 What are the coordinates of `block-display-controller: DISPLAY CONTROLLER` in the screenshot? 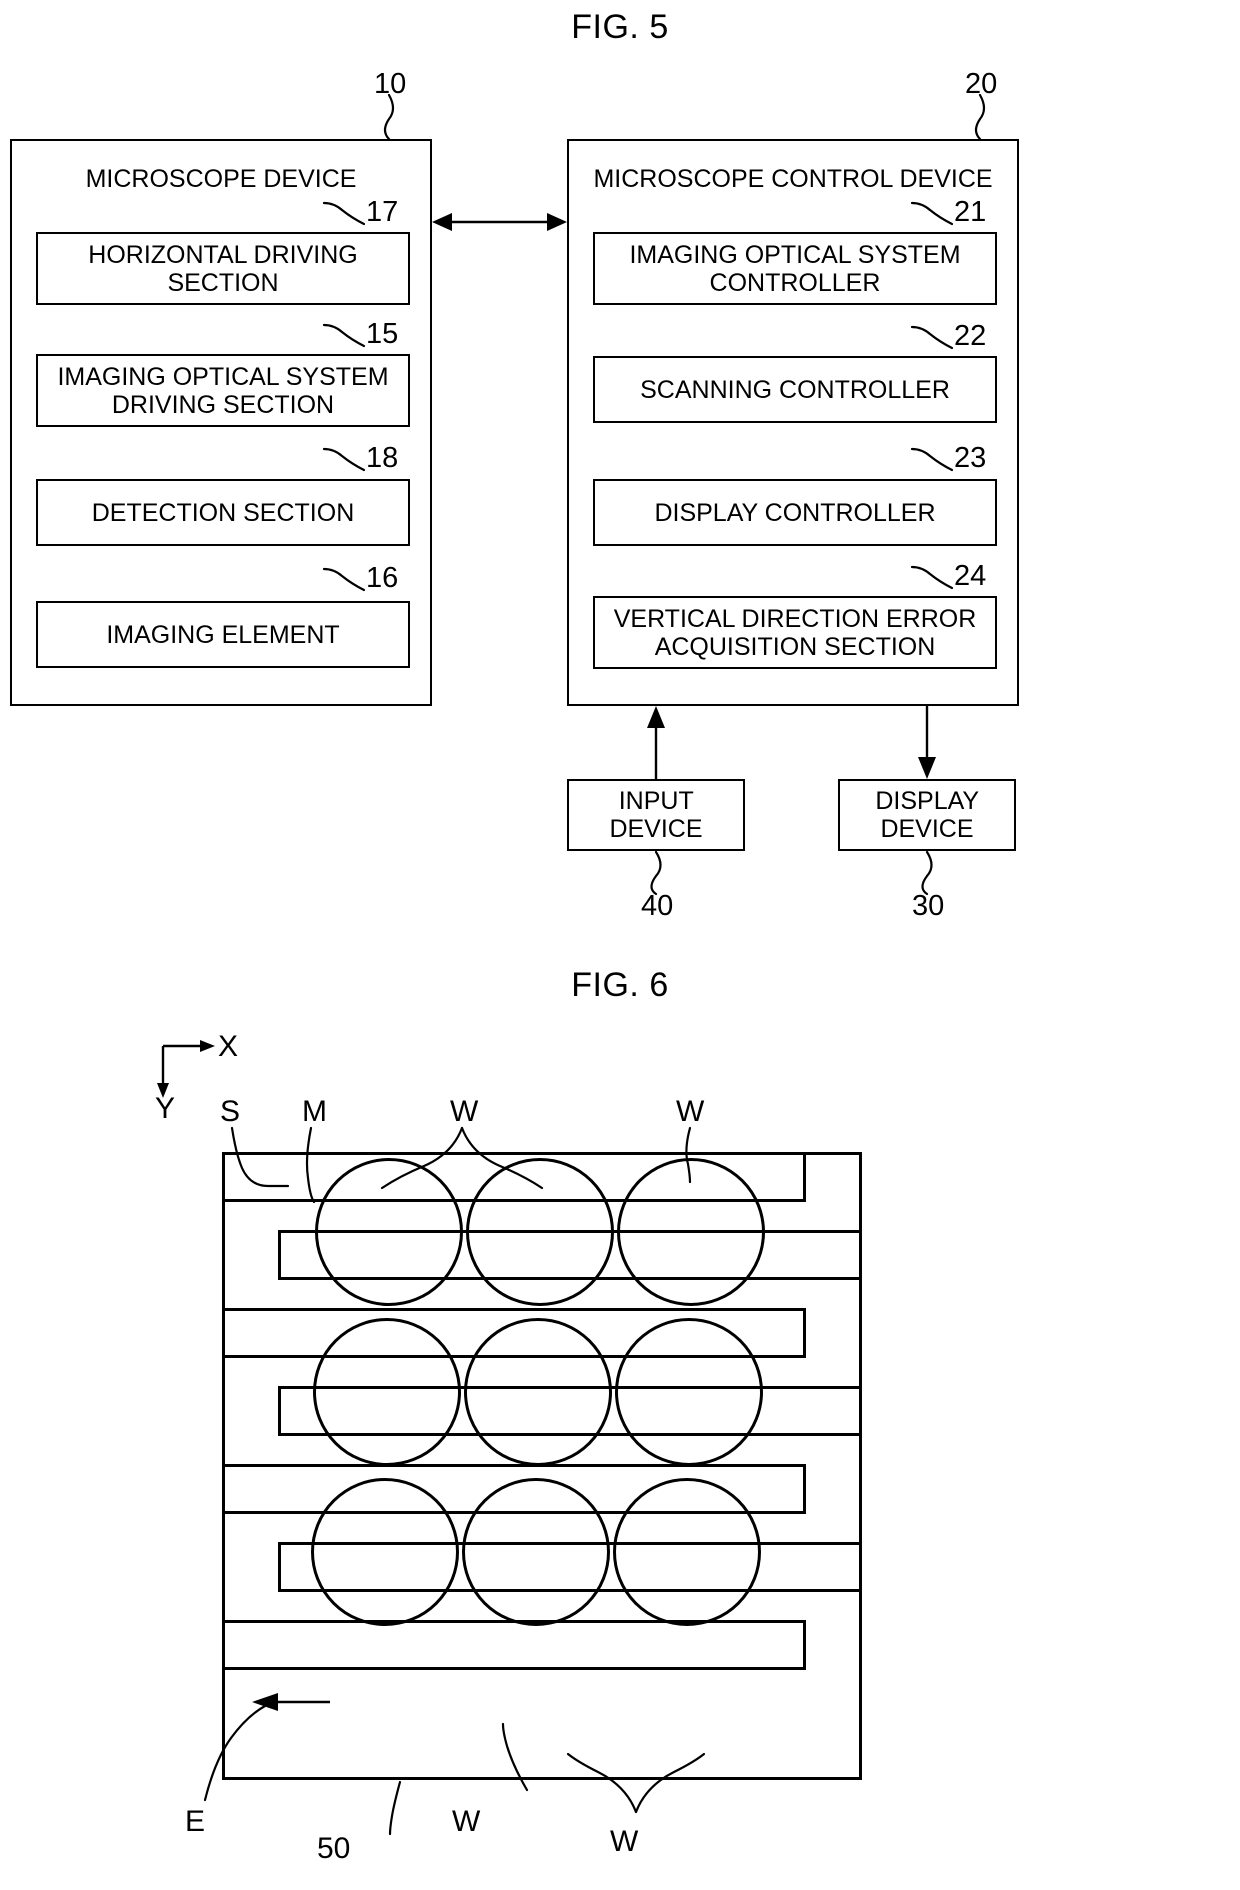 It's located at (795, 512).